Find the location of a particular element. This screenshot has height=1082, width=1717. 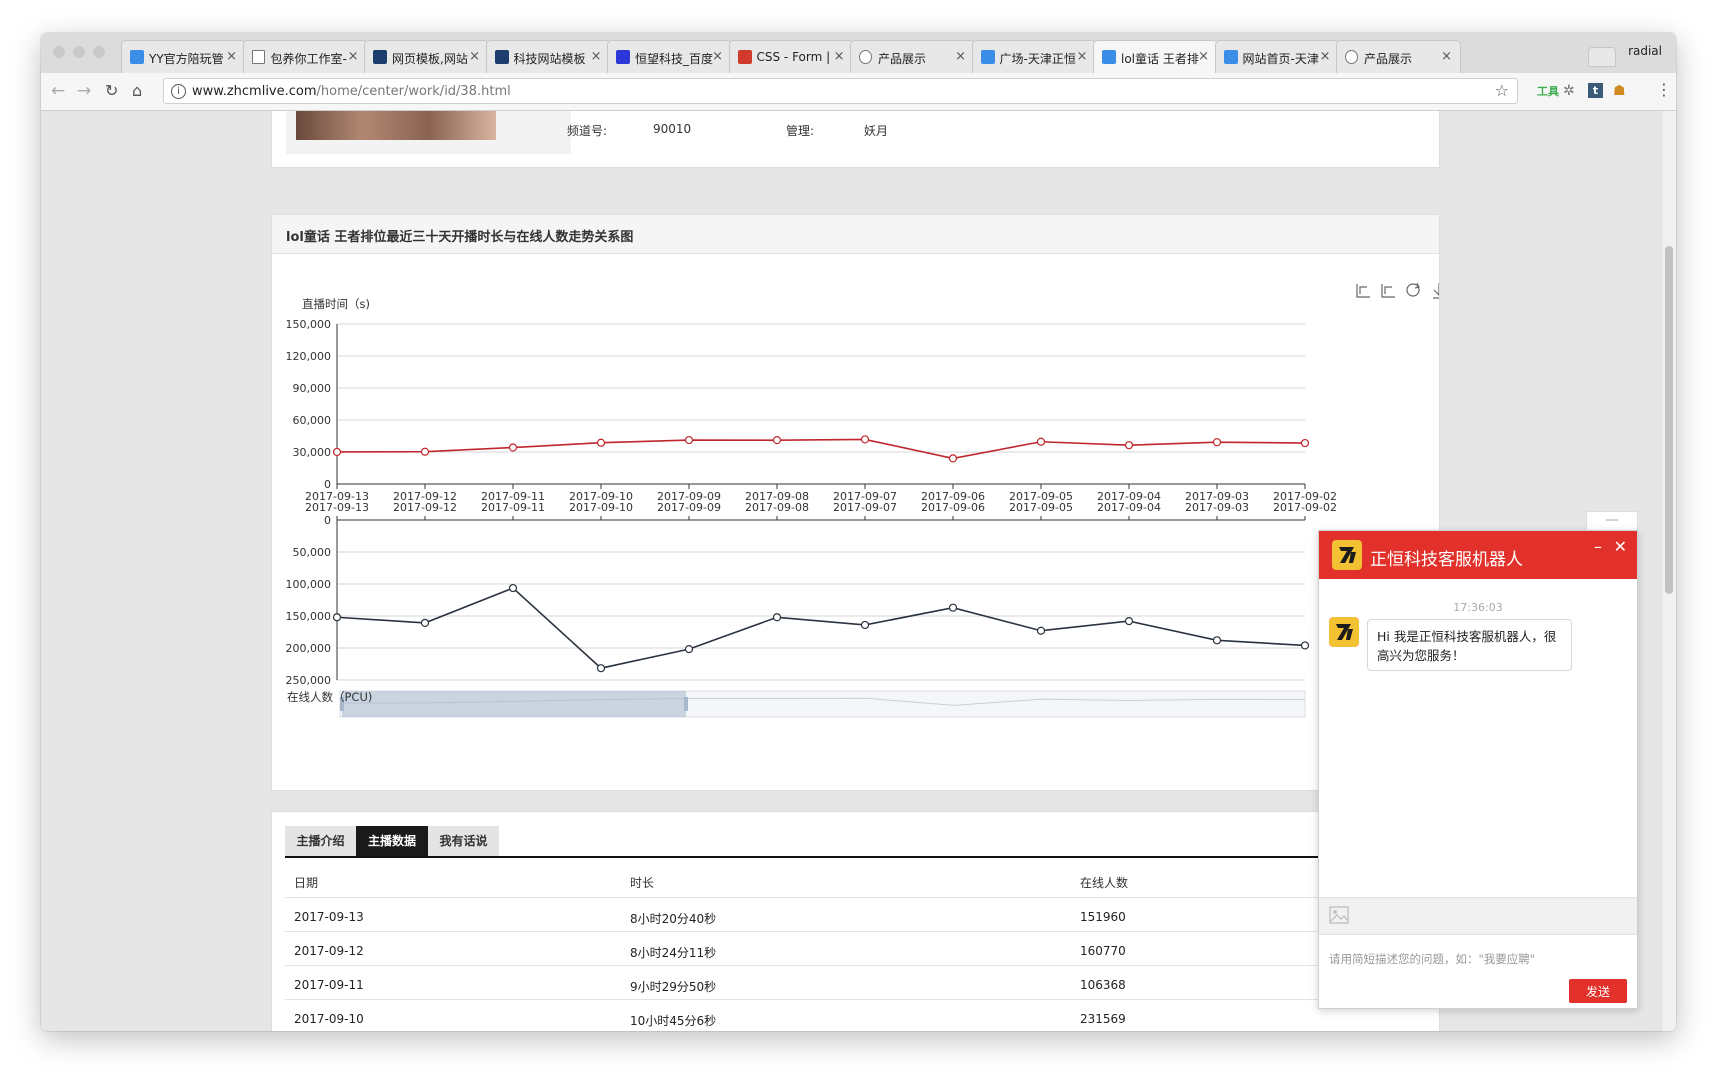

close-icon: ✕ is located at coordinates (1620, 546).